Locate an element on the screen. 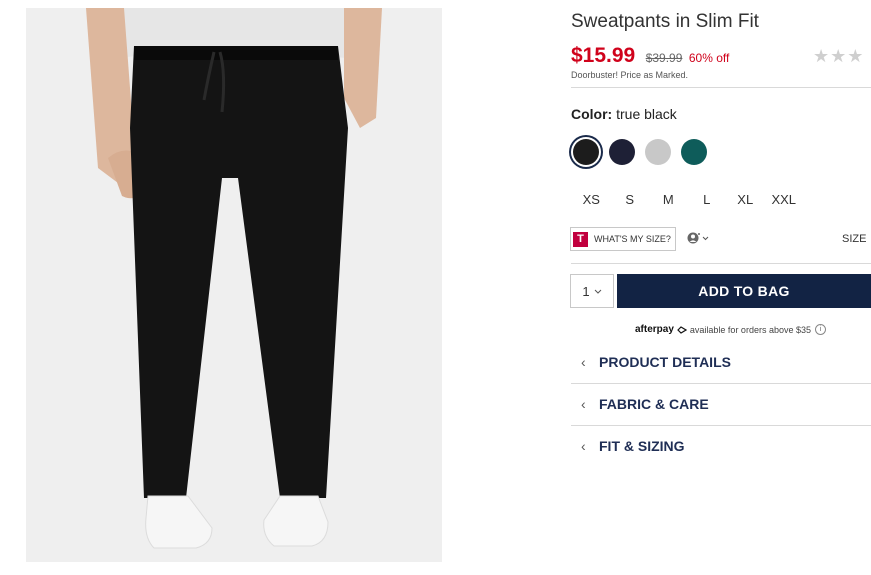 This screenshot has width=871, height=575. whats-my-size-label: WHAT'S MY SIZE? is located at coordinates (632, 239).